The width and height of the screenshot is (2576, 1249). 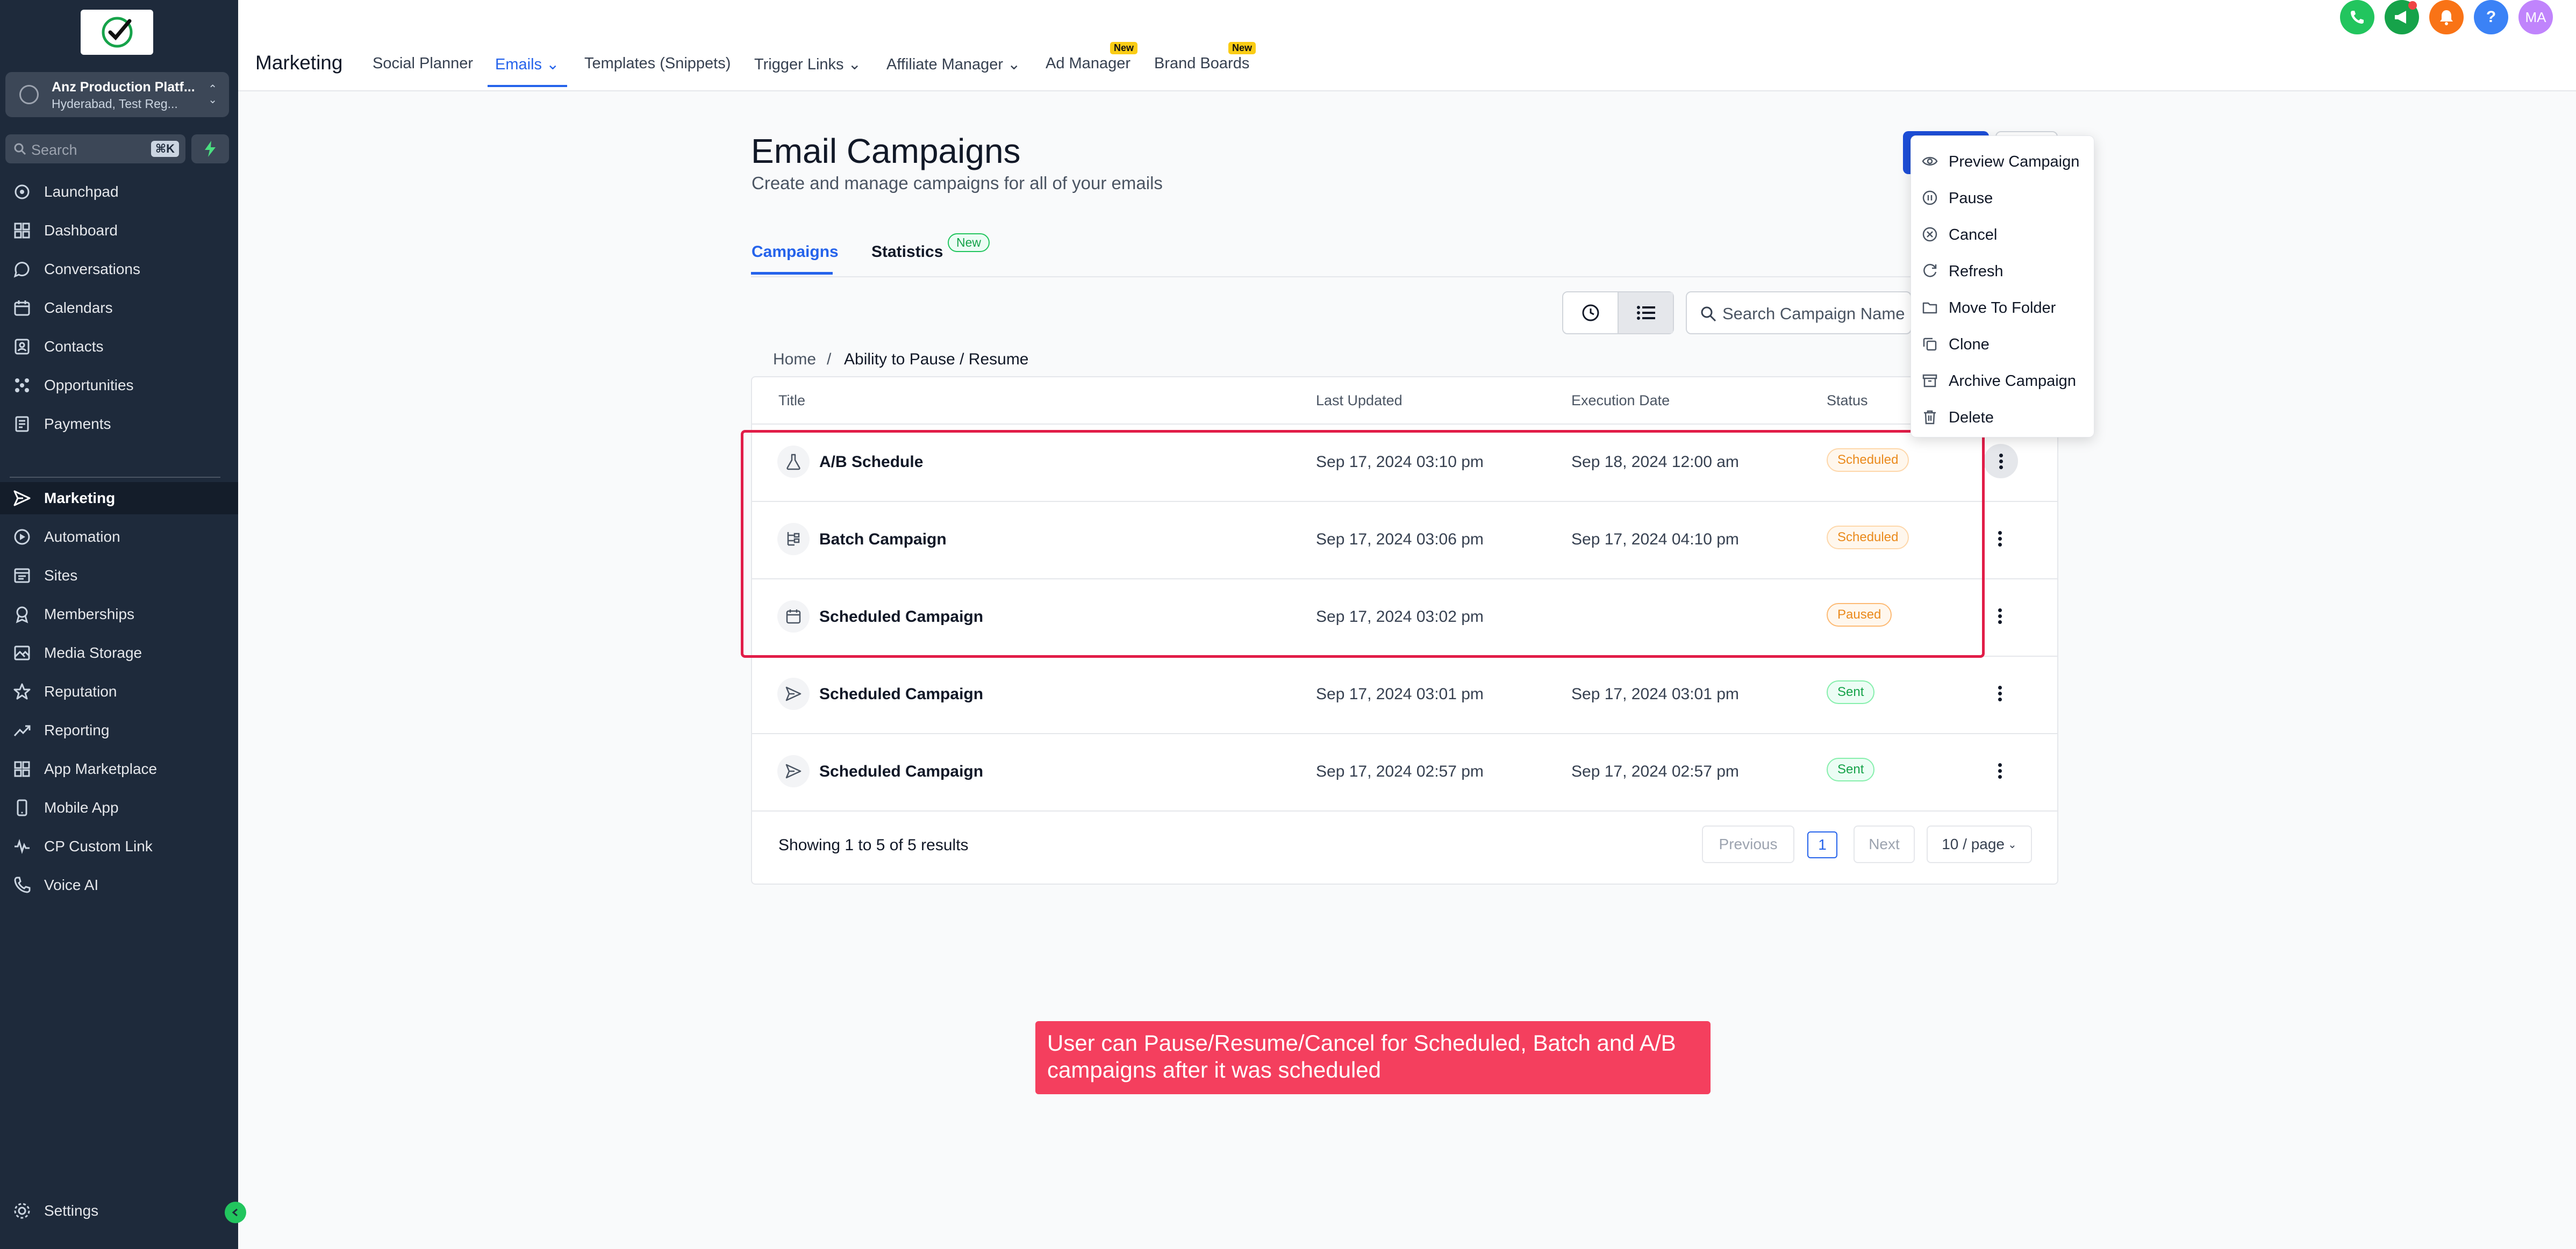 I want to click on menu-item-archive: Archive Campaign, so click(x=2003, y=380).